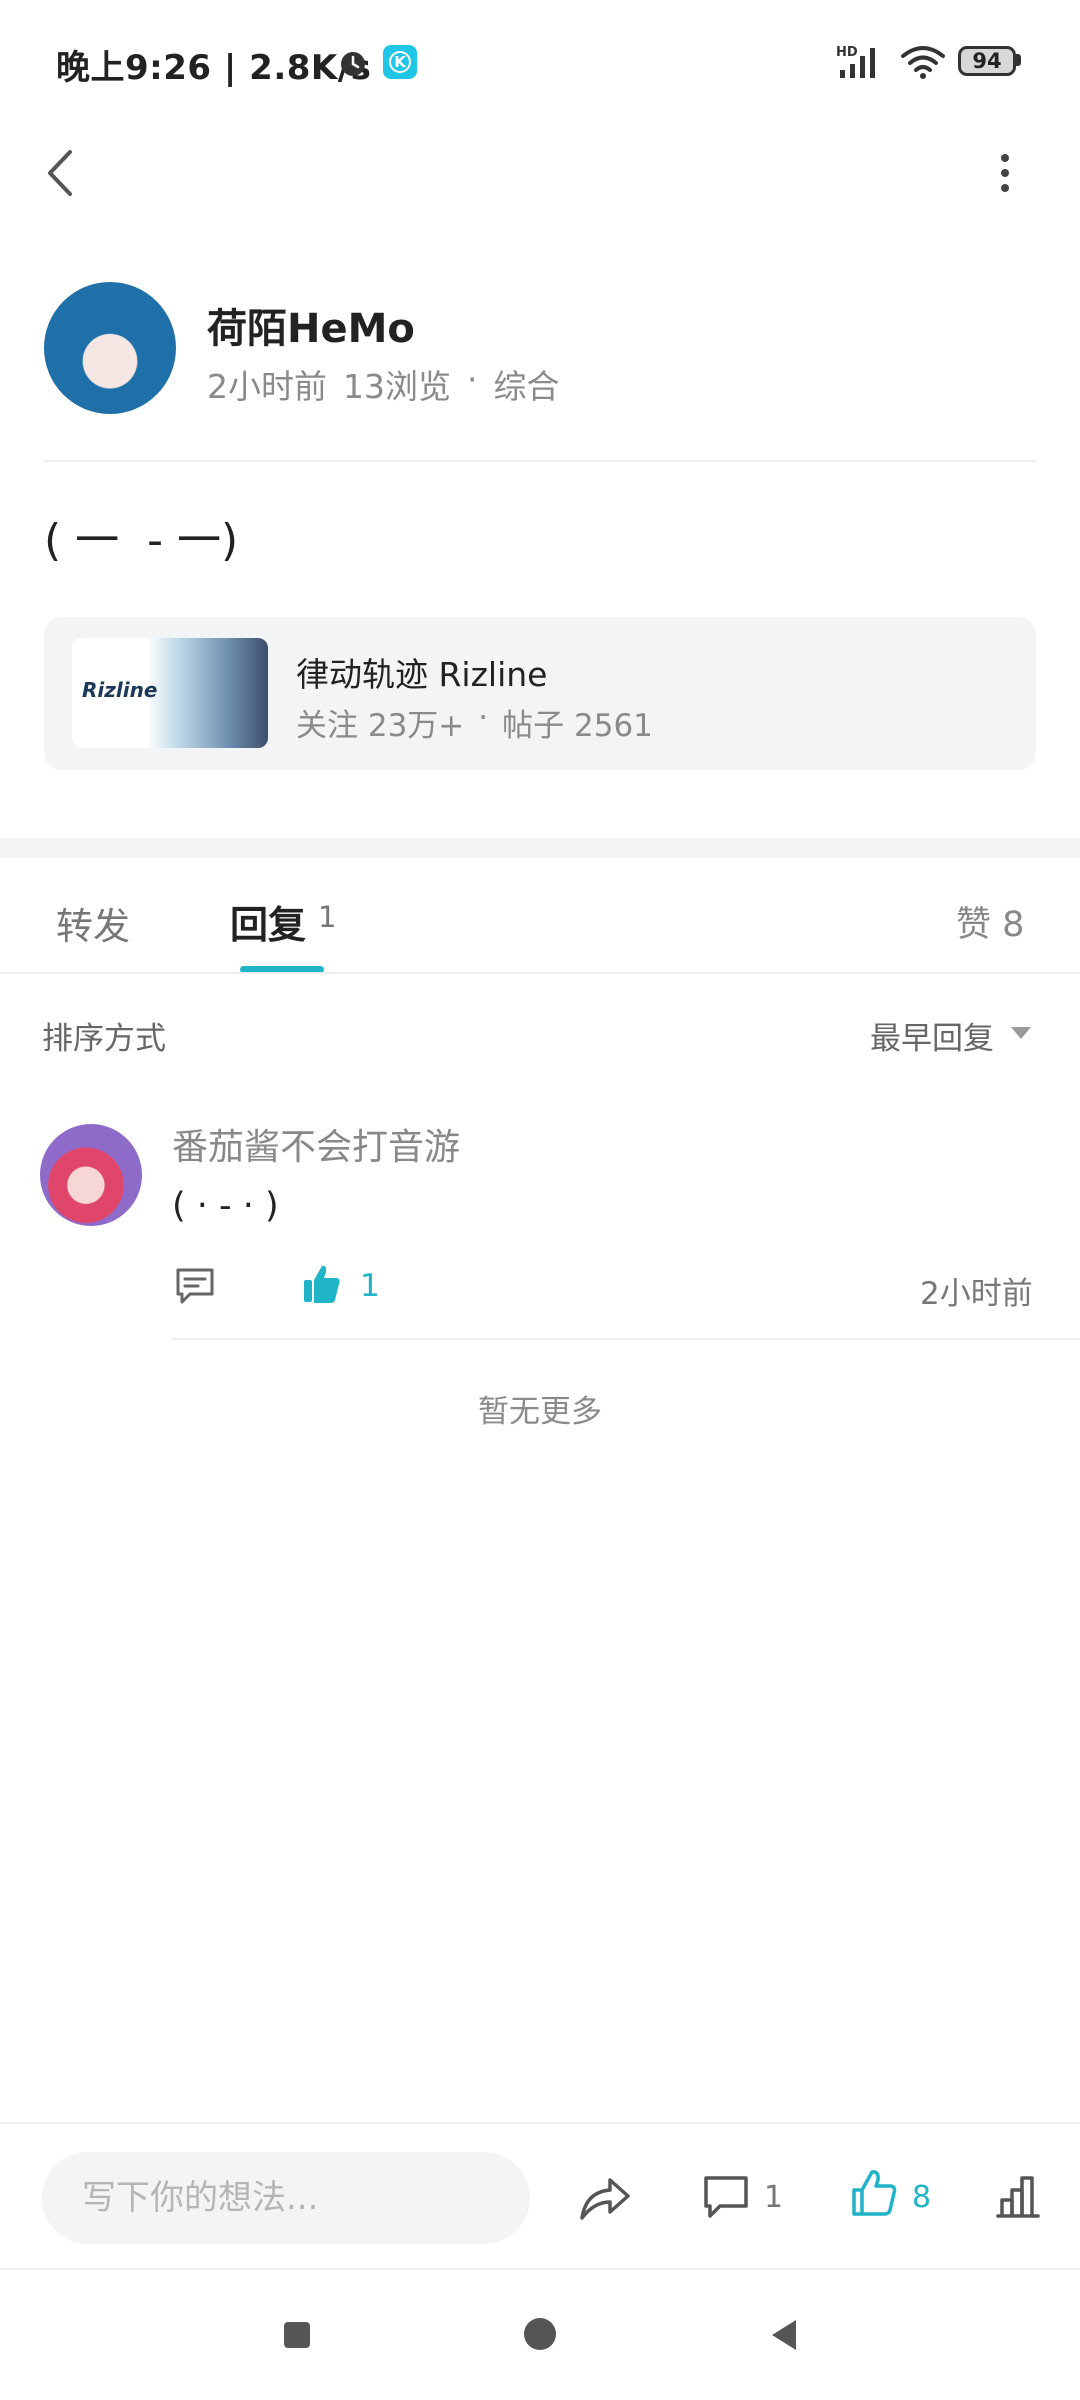  I want to click on battery-indicator: 94, so click(987, 61).